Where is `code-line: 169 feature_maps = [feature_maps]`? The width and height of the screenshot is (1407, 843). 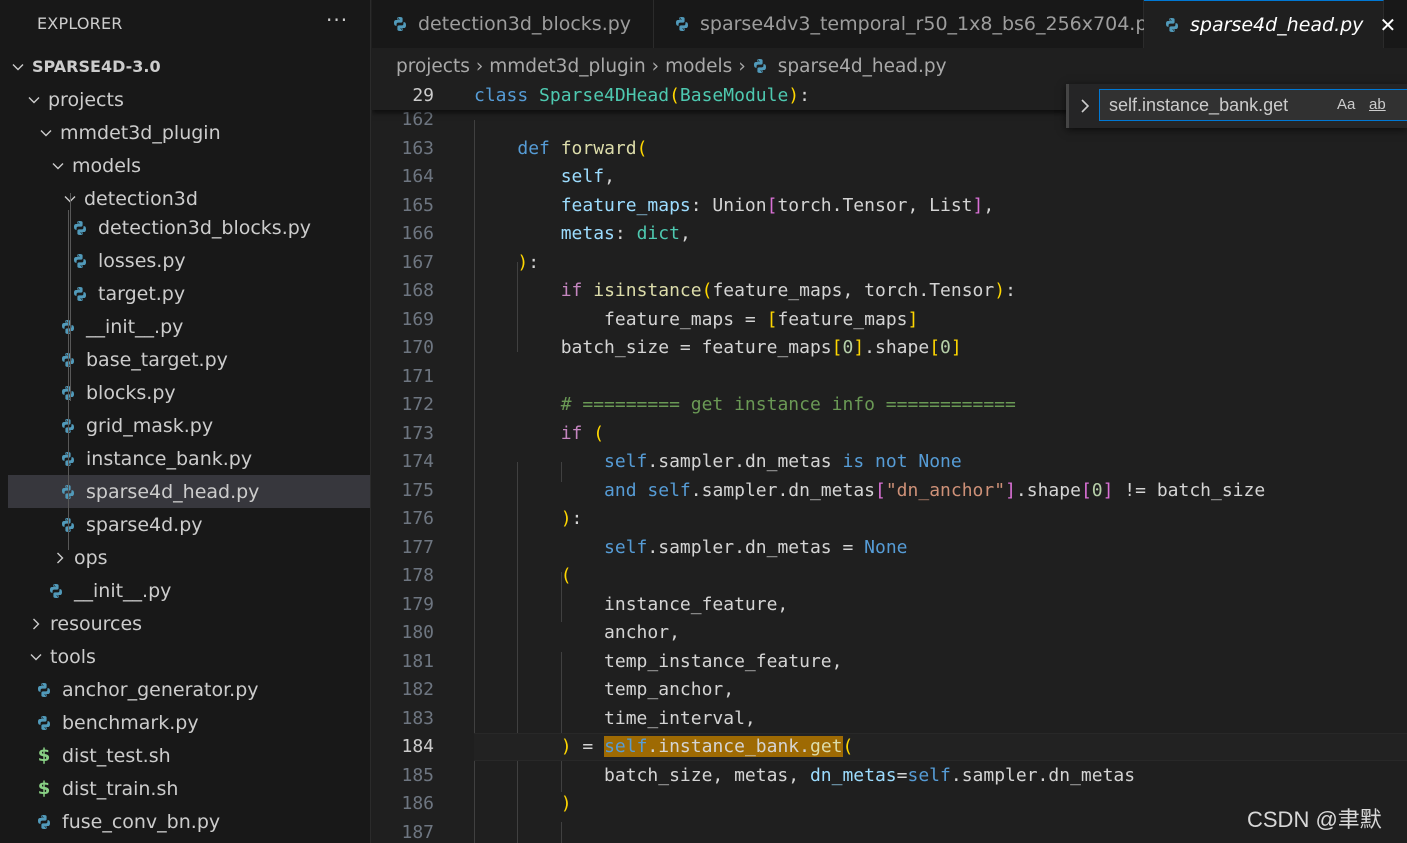
code-line: 169 feature_maps = [feature_maps] is located at coordinates (889, 320).